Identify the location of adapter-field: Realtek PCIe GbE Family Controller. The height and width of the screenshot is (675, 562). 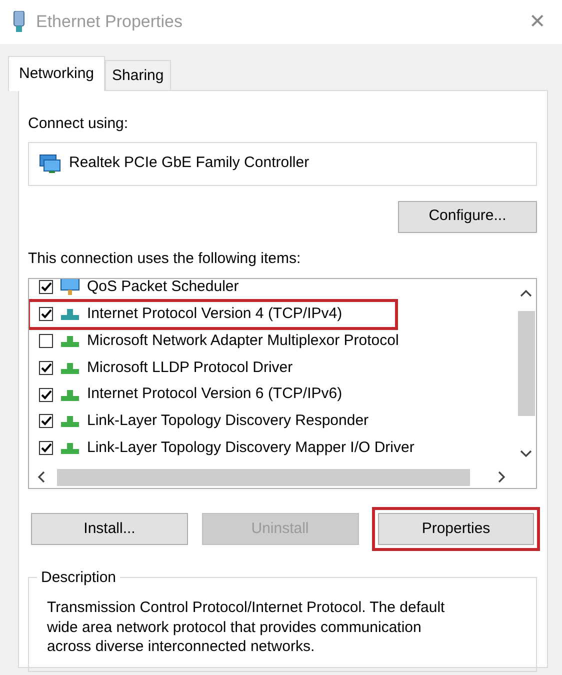
(282, 164).